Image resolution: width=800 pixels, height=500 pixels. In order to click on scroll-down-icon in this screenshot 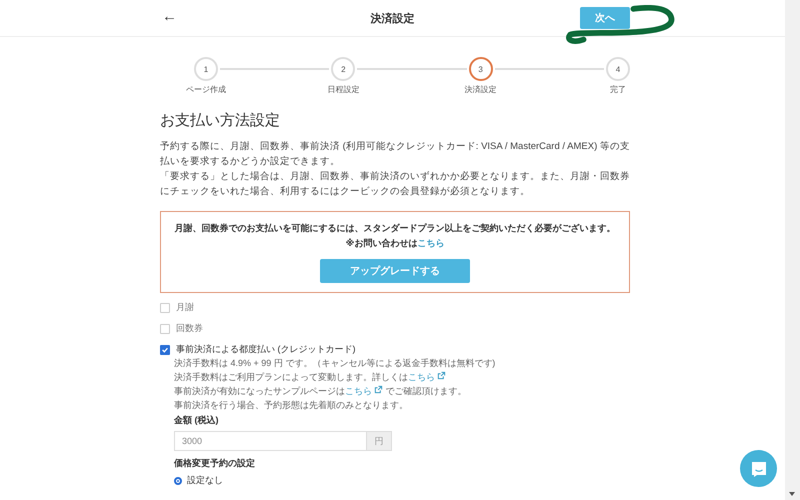, I will do `click(792, 494)`.